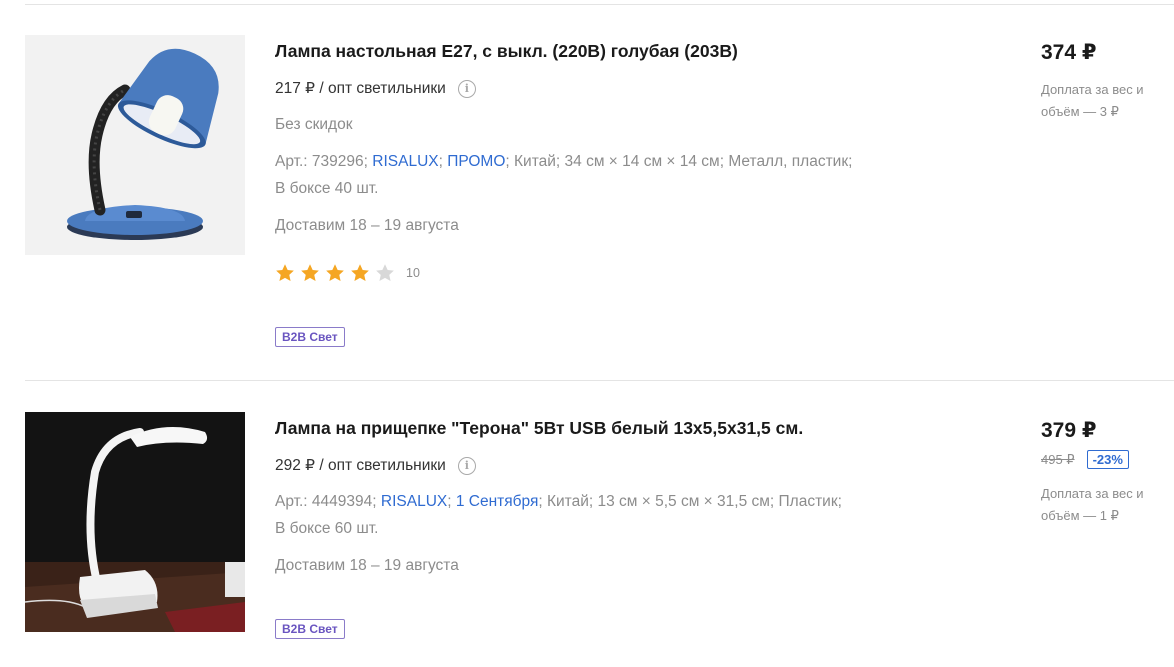 The width and height of the screenshot is (1174, 667). What do you see at coordinates (327, 528) in the screenshot?
I see `box-quantity: В боксе 60 шт.` at bounding box center [327, 528].